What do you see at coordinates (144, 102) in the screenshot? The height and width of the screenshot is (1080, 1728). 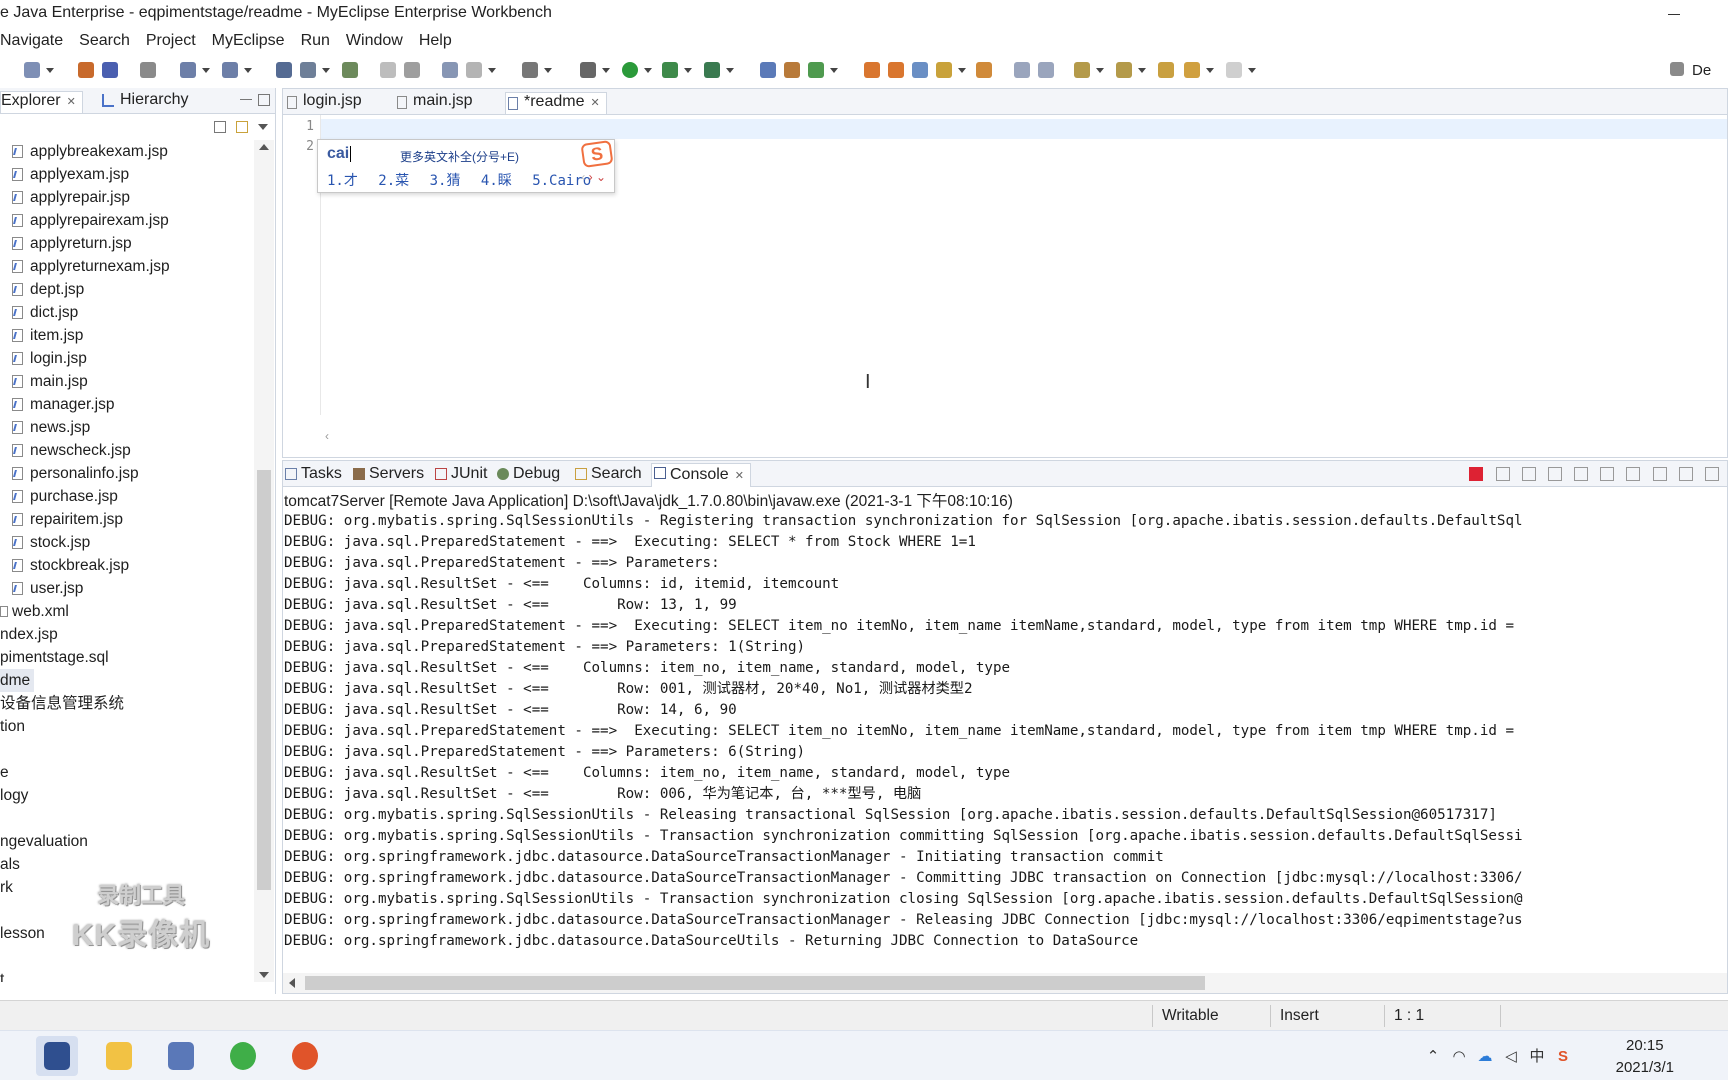 I see `tab-hierarchy: Hierarchy` at bounding box center [144, 102].